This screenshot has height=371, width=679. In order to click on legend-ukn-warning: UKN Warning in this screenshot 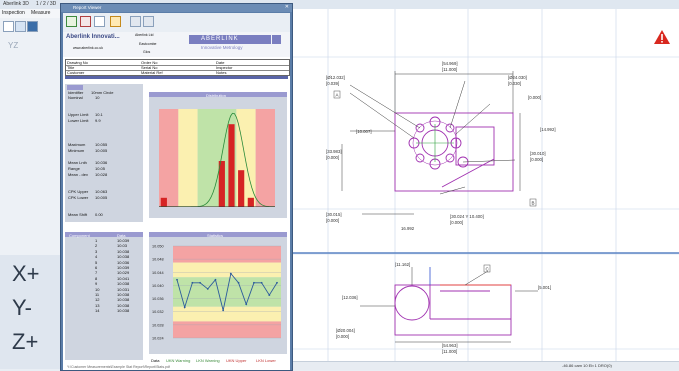, I will do `click(178, 360)`.